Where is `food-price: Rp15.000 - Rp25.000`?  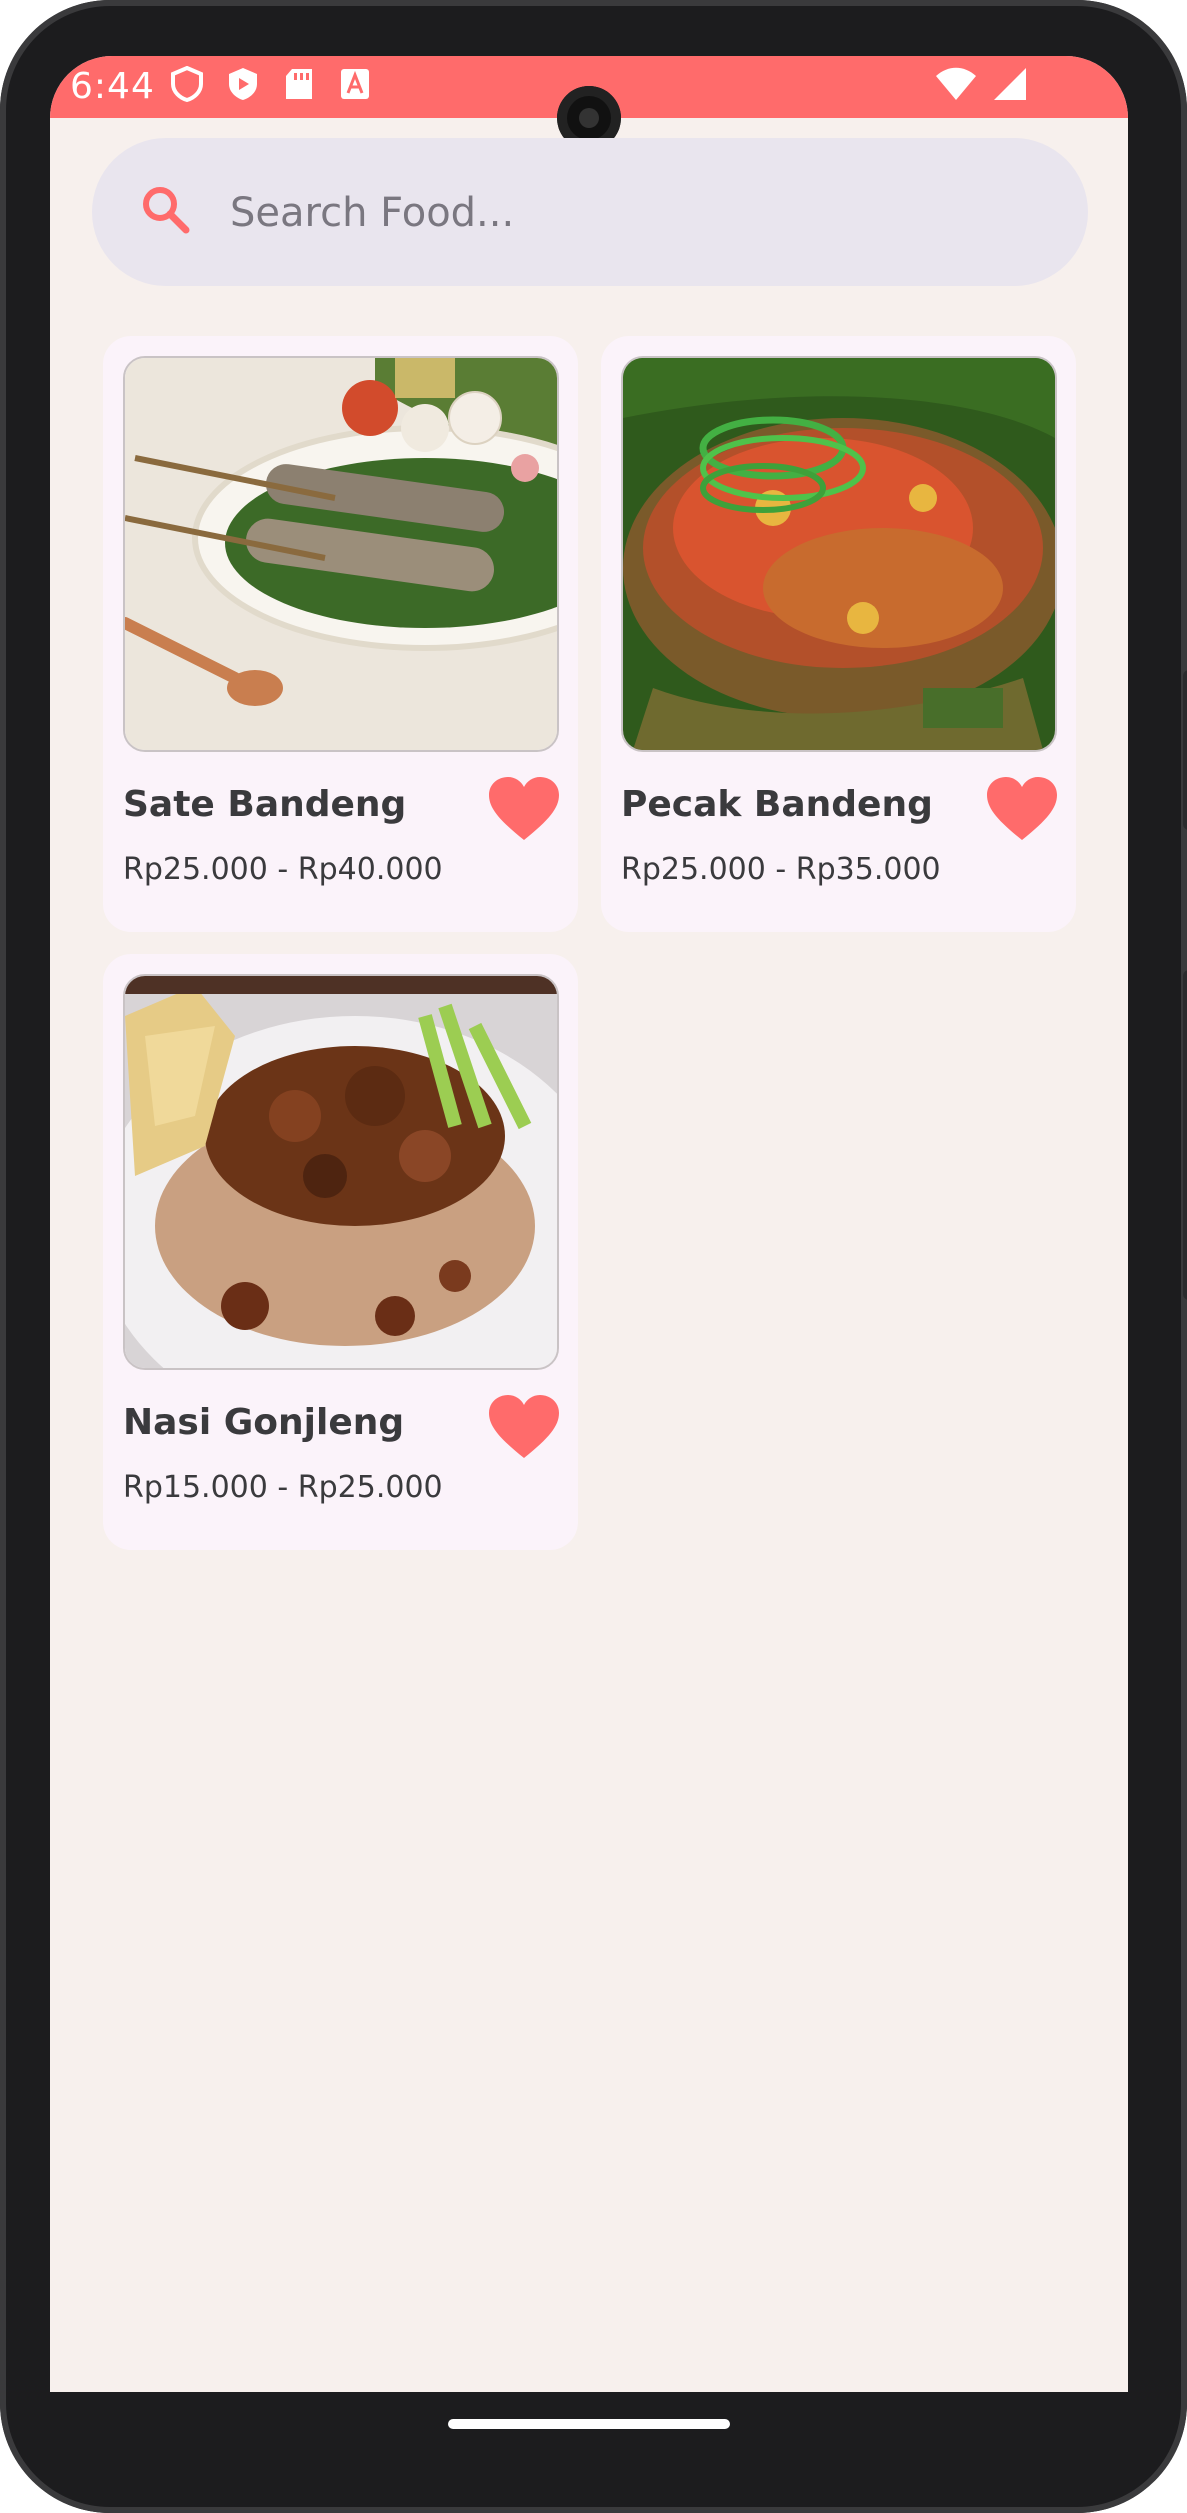
food-price: Rp15.000 - Rp25.000 is located at coordinates (283, 1487).